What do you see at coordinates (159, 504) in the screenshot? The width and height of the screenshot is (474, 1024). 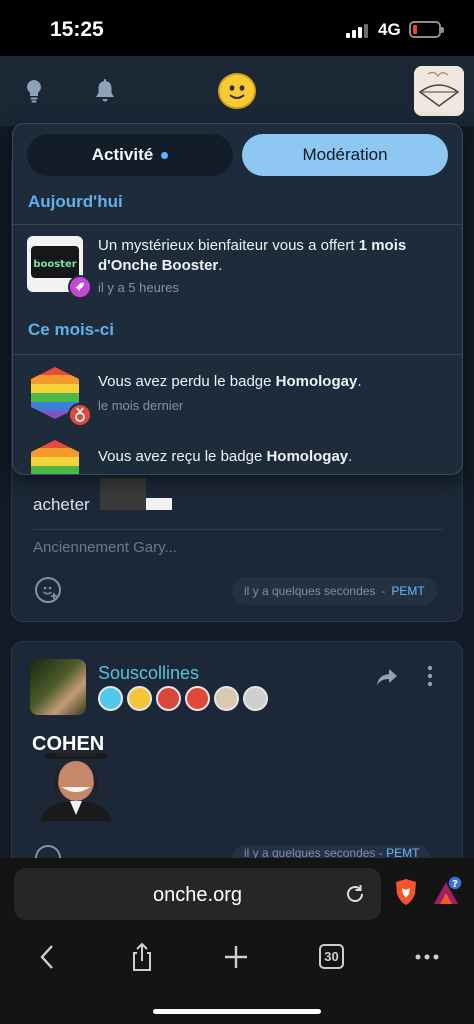 I see `censored-image-part` at bounding box center [159, 504].